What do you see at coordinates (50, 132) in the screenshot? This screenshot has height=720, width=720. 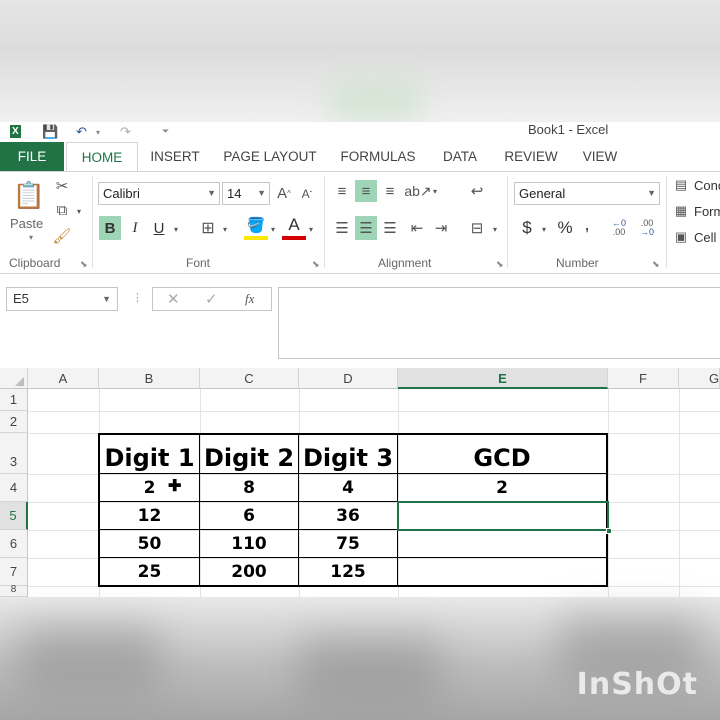 I see `save-icon: 💾` at bounding box center [50, 132].